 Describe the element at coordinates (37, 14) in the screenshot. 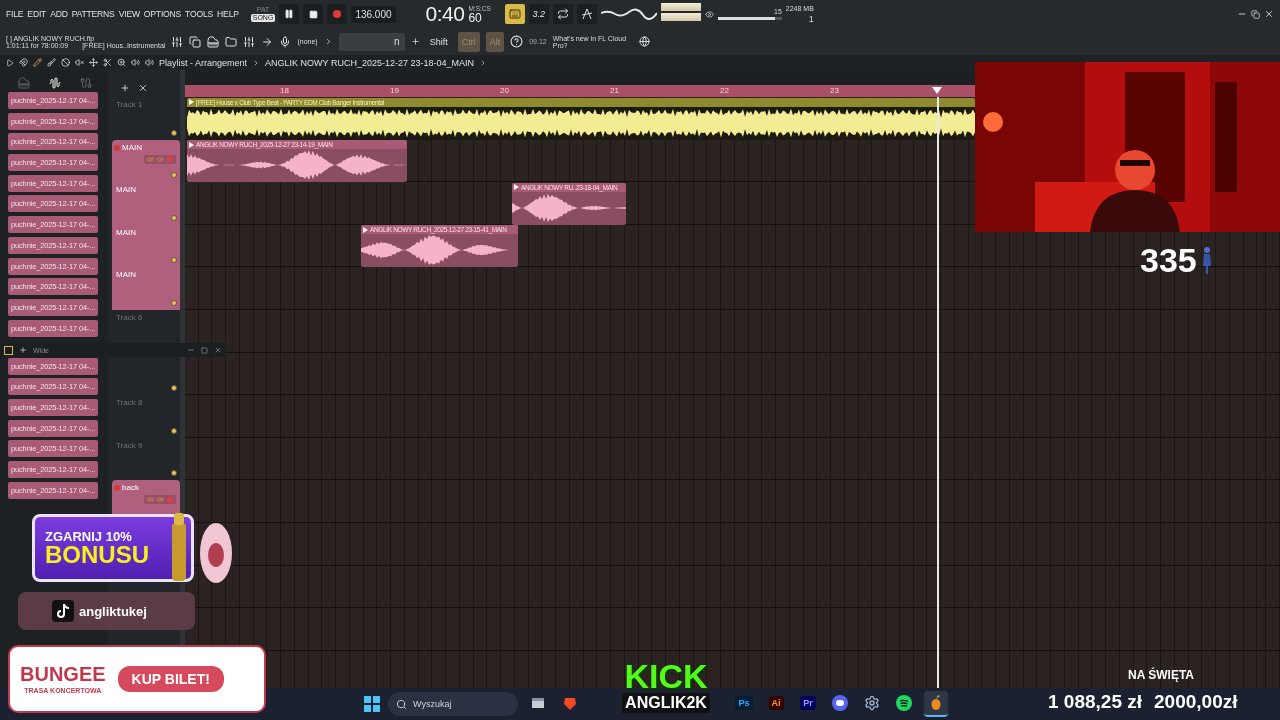

I see `menu-item: EDIT` at that location.